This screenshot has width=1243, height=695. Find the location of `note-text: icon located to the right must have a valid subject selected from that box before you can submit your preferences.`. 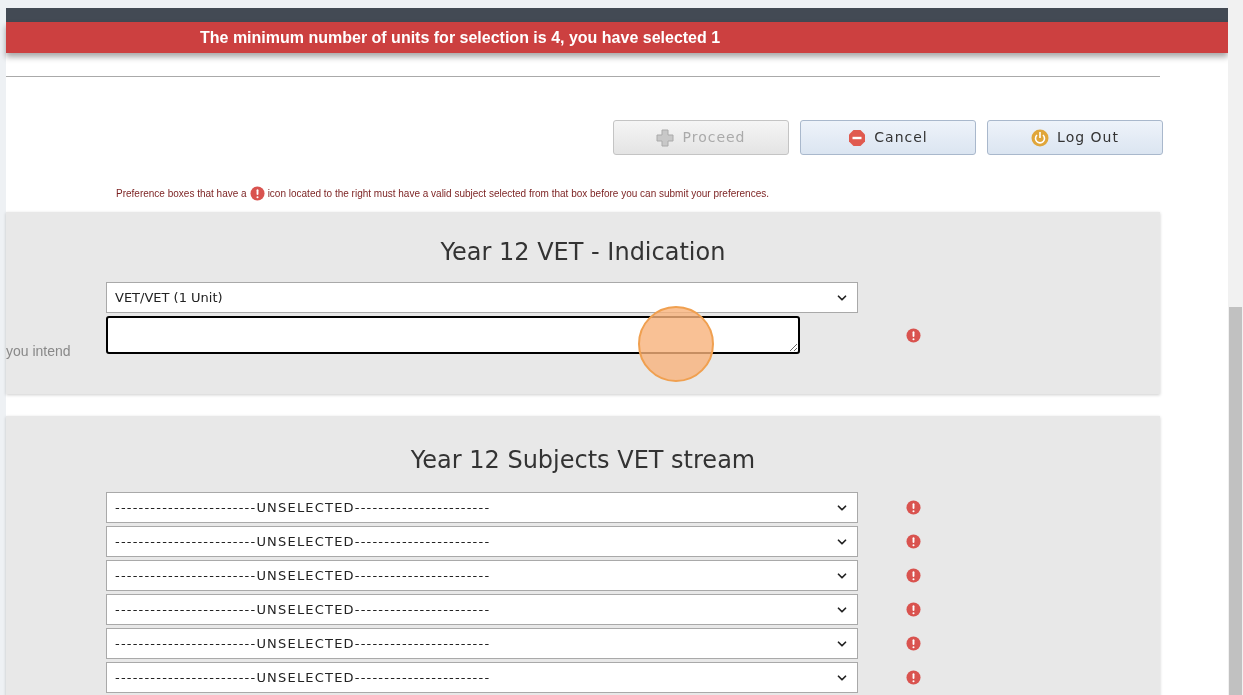

note-text: icon located to the right must have a valid subject selected from that box before you can submit your preferences. is located at coordinates (518, 194).